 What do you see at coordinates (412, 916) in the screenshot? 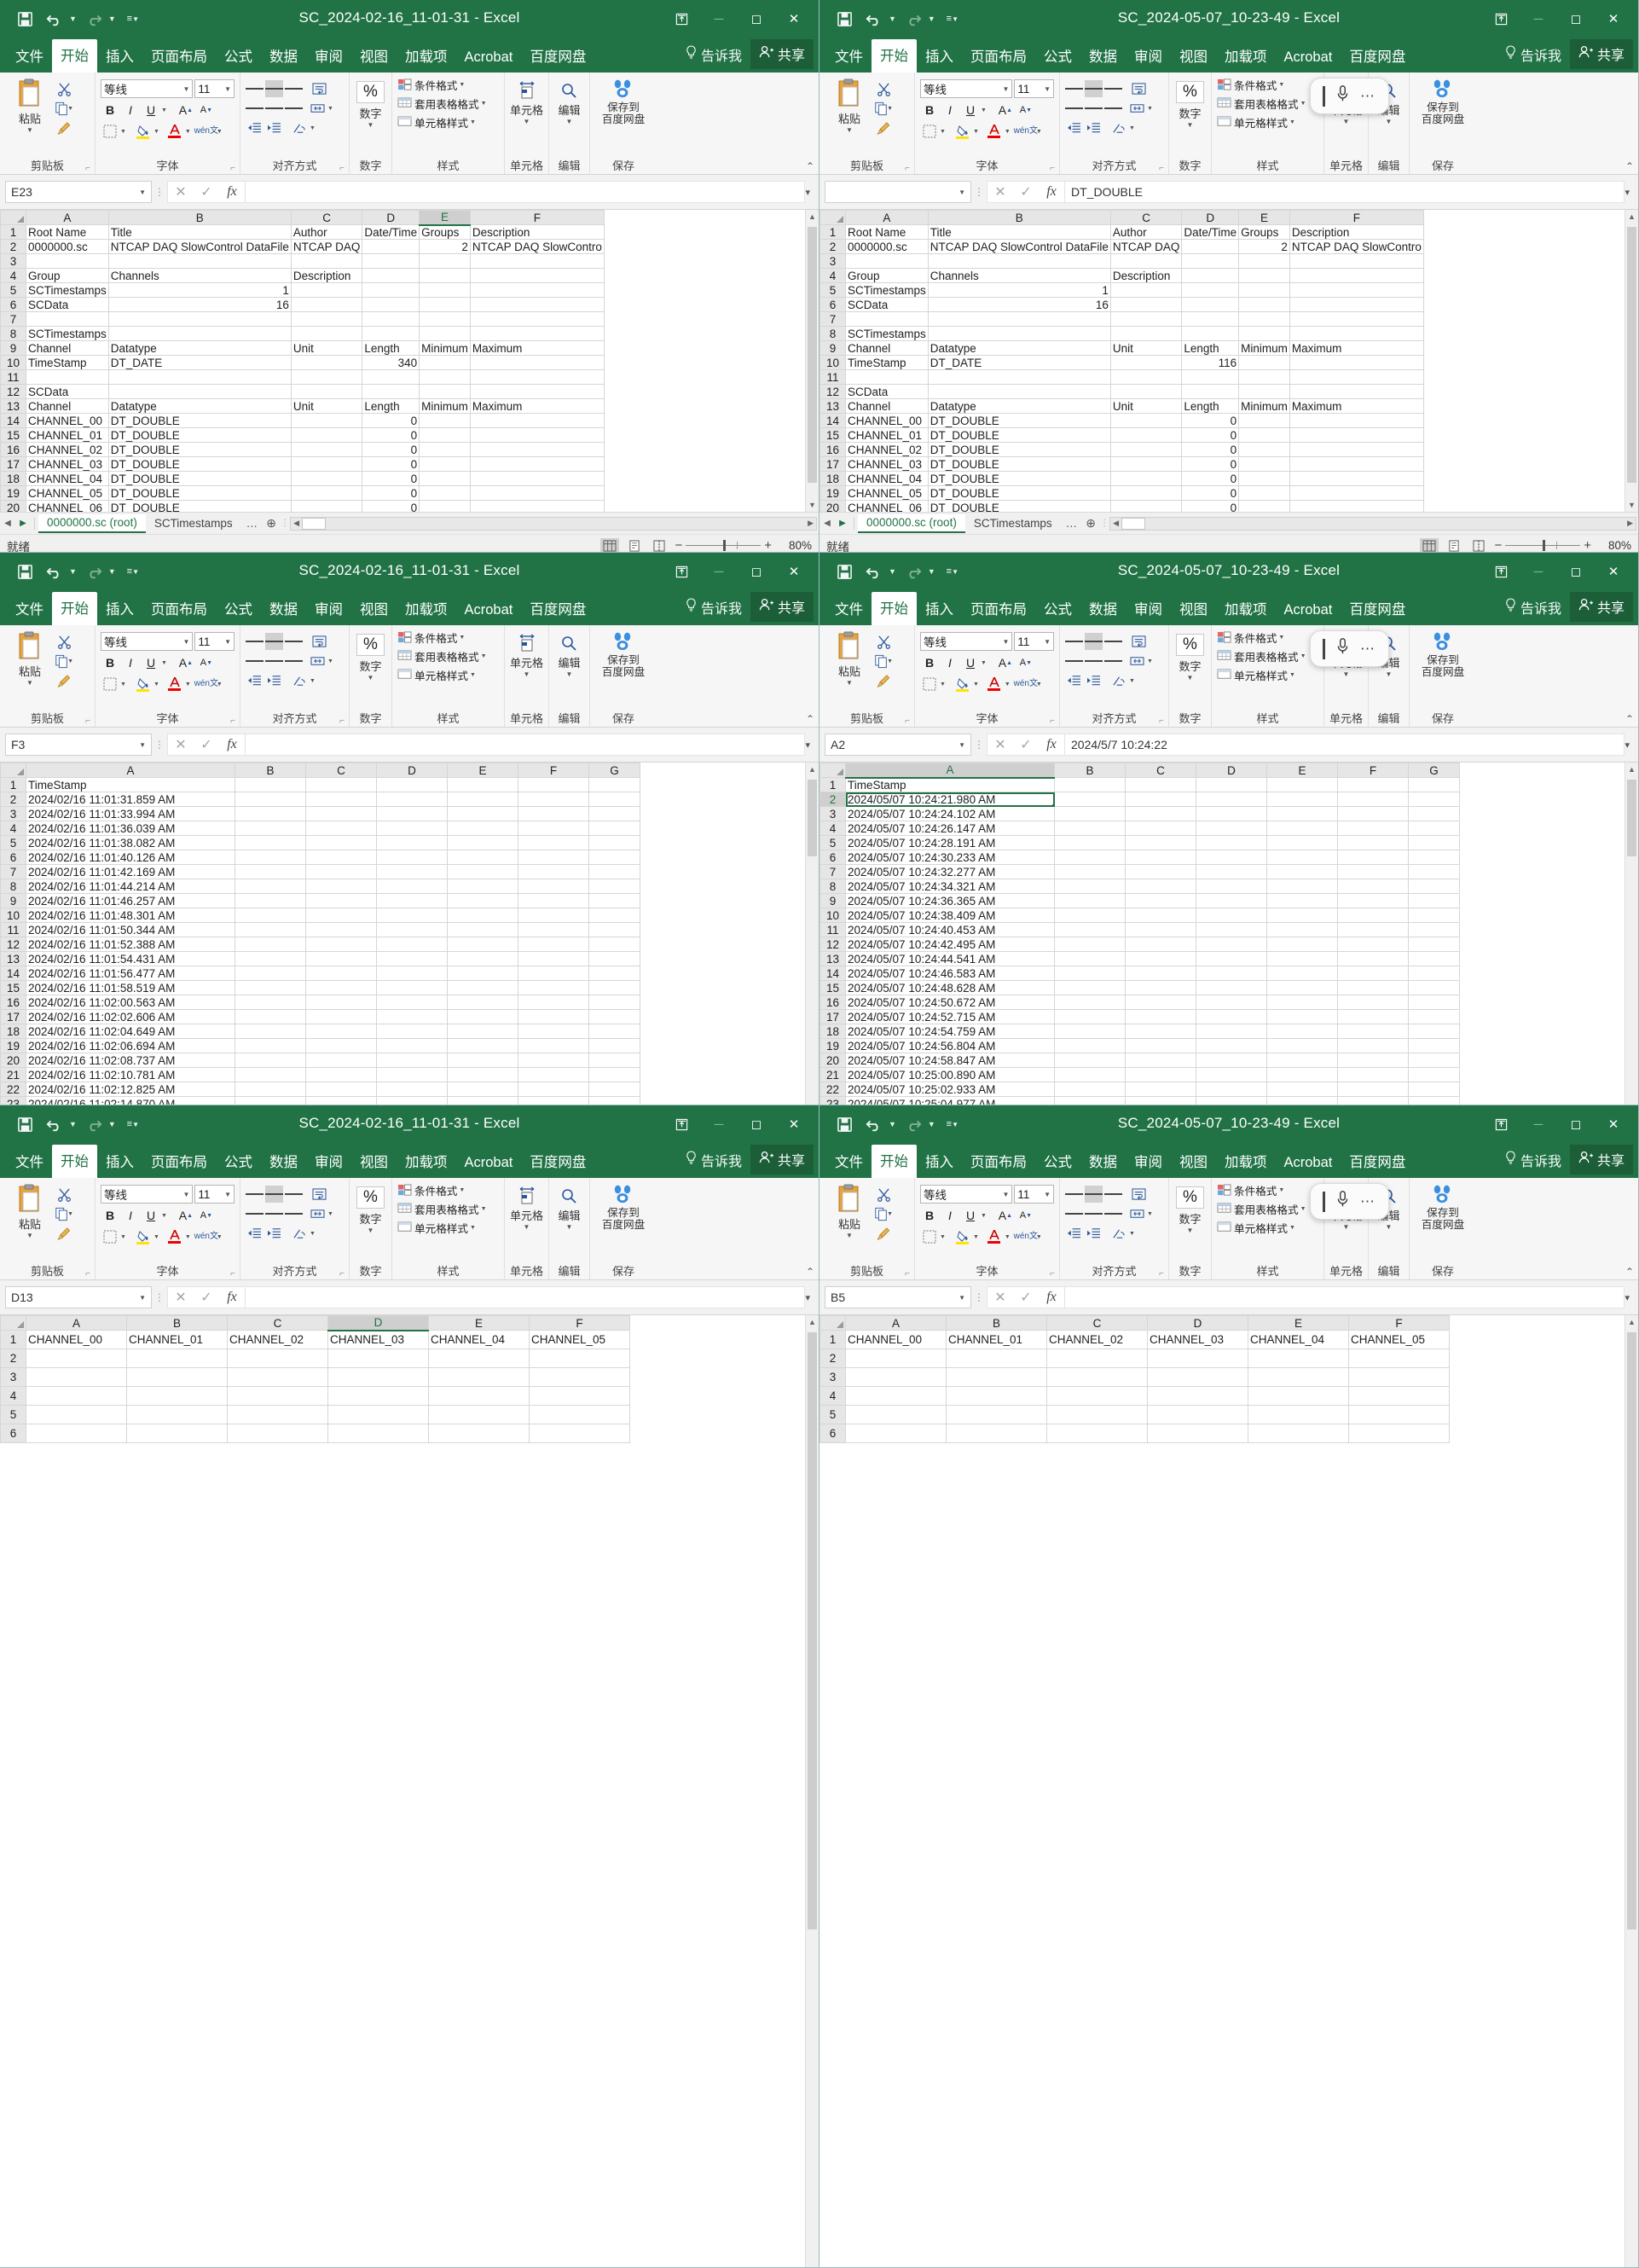
I see `cell-D10` at bounding box center [412, 916].